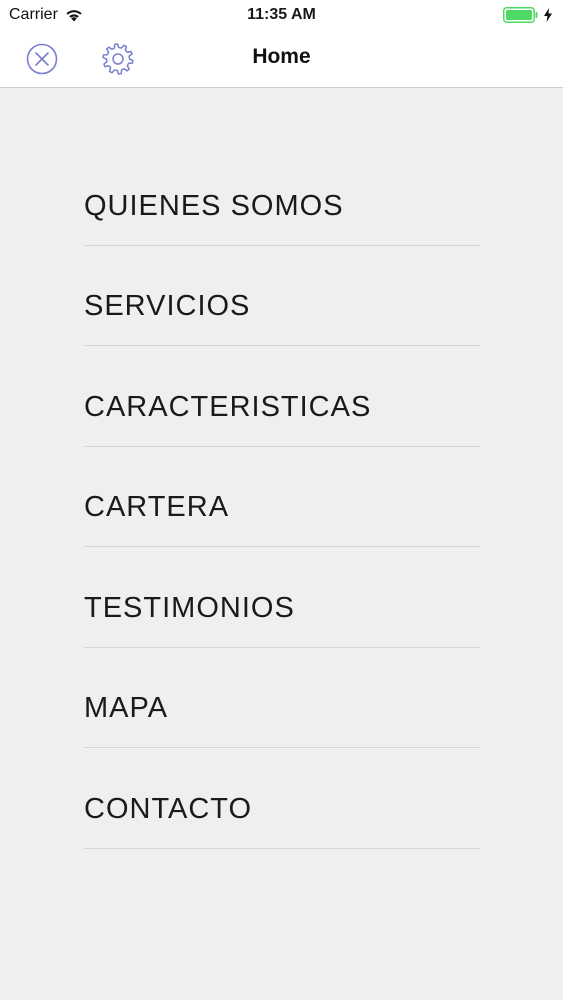  I want to click on menu-item-label: SERVICIOS, so click(167, 306).